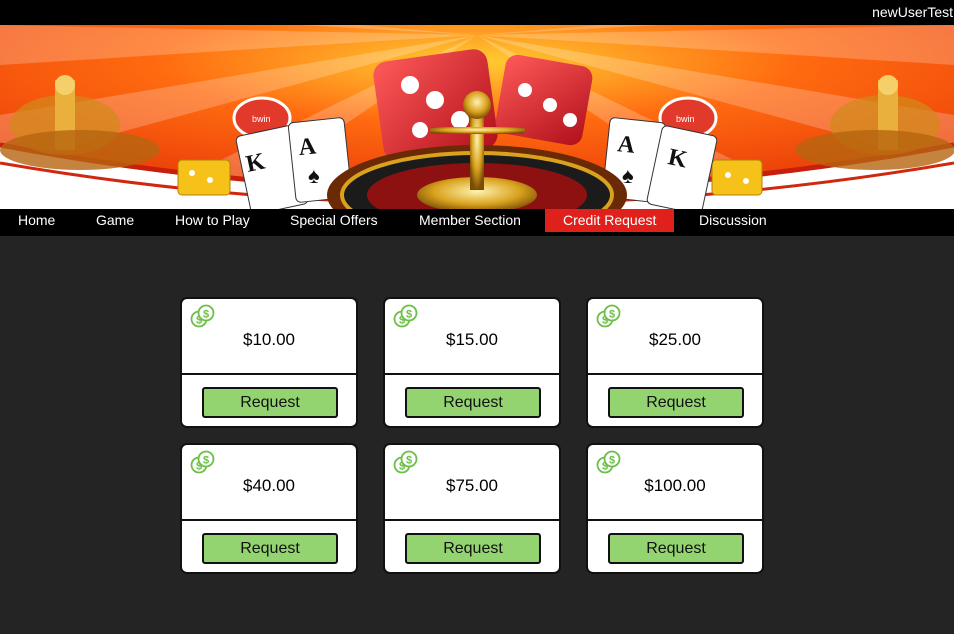 The image size is (954, 634). What do you see at coordinates (212, 220) in the screenshot?
I see `nav-how-to-play: How to Play` at bounding box center [212, 220].